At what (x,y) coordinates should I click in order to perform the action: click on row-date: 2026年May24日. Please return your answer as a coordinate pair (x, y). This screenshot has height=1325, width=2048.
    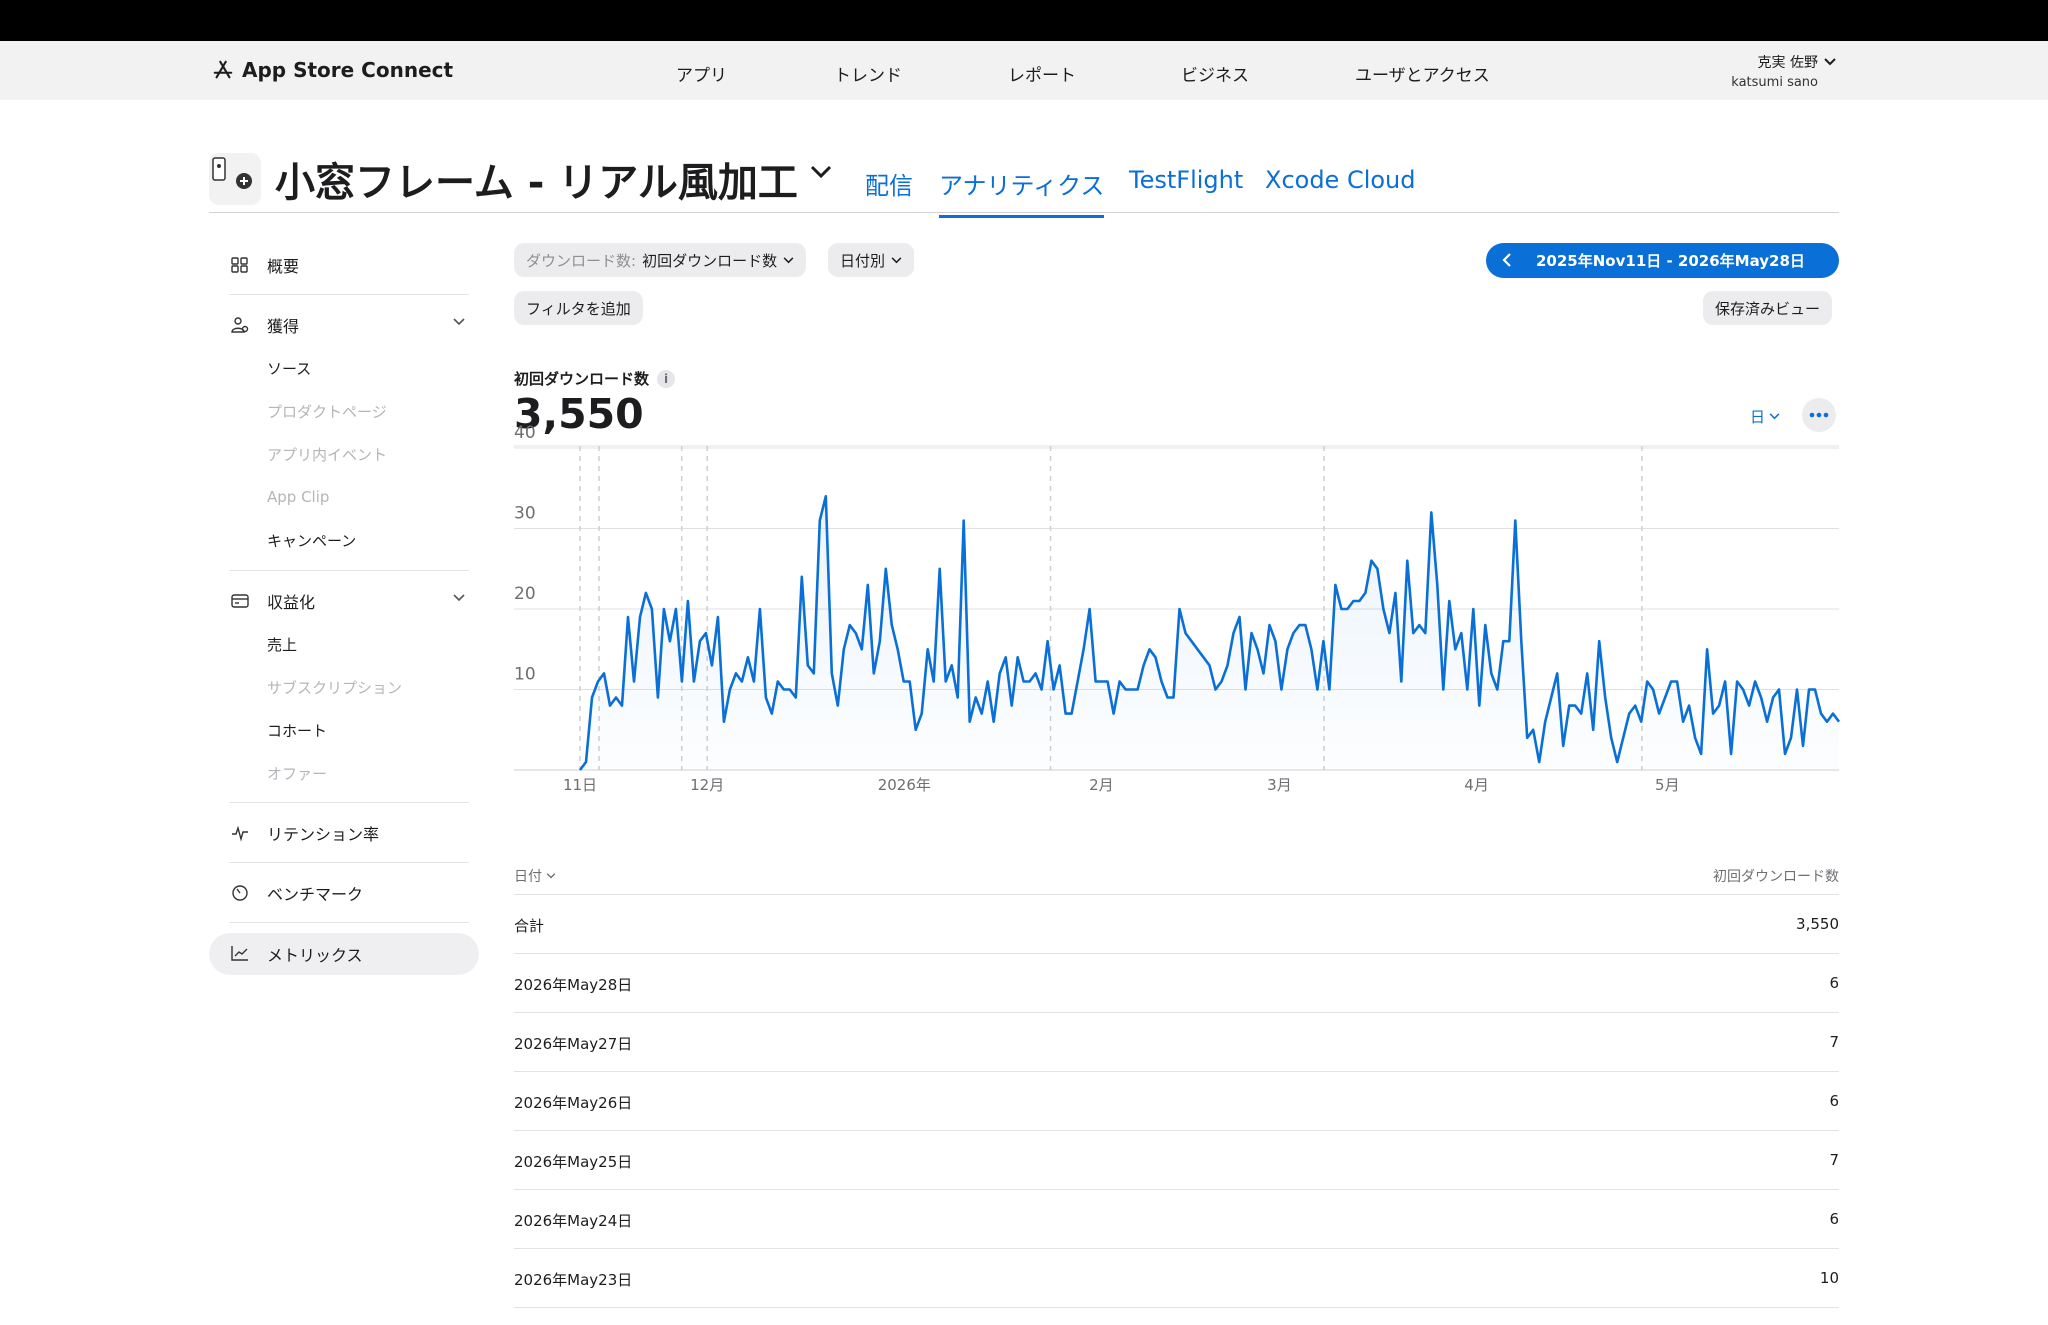
    Looking at the image, I should click on (573, 1221).